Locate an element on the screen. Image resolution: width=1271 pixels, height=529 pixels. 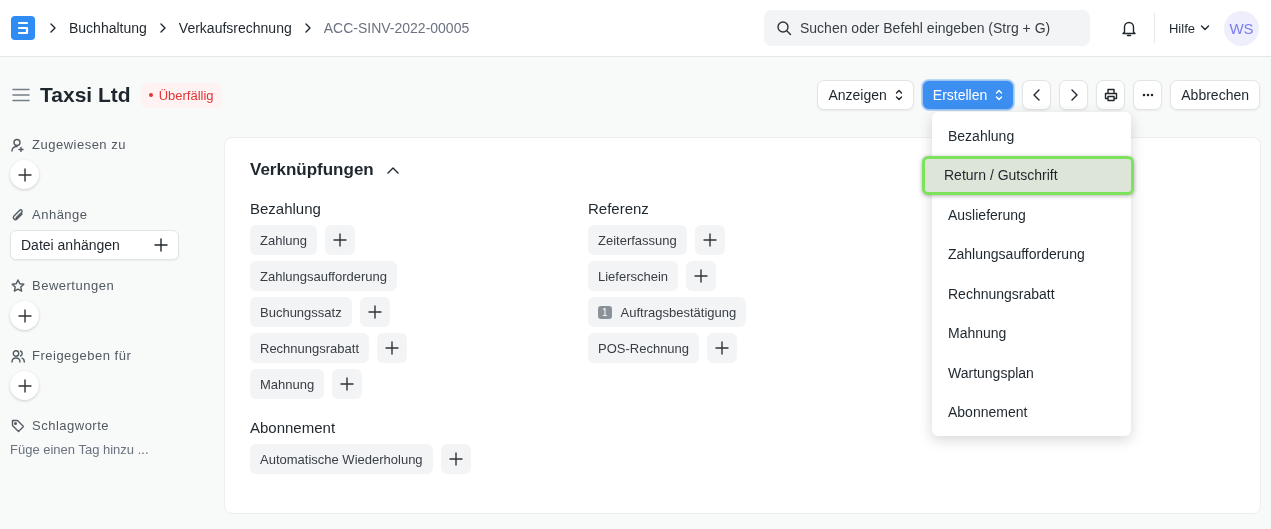
search-field: Suchen oder Befehl eingeben (Strg + G) is located at coordinates (927, 28).